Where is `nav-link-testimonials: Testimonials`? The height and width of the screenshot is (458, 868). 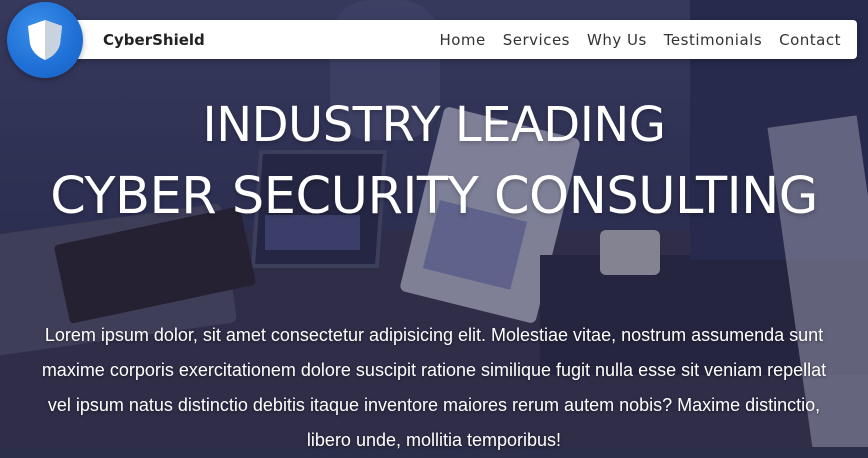 nav-link-testimonials: Testimonials is located at coordinates (713, 40).